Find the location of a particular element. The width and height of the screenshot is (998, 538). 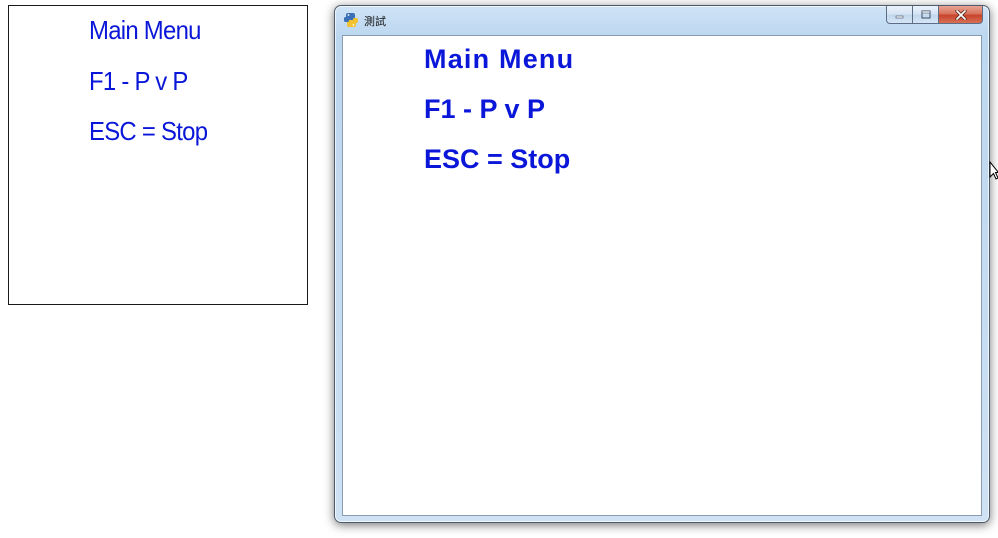

title-bar: 測試 is located at coordinates (662, 20).